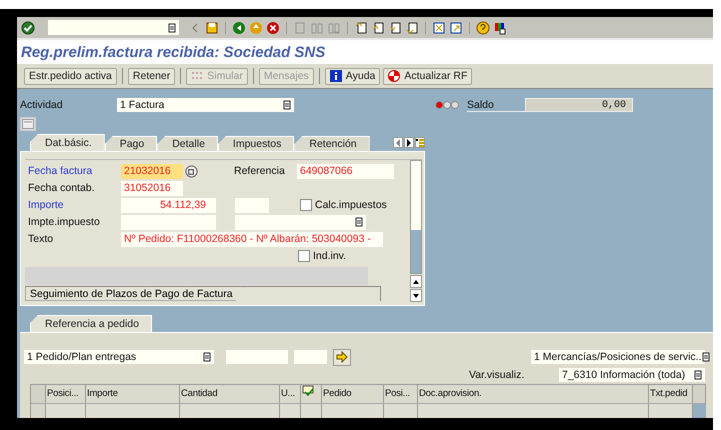 This screenshot has width=721, height=430. Describe the element at coordinates (131, 143) in the screenshot. I see `tab: Pago` at that location.